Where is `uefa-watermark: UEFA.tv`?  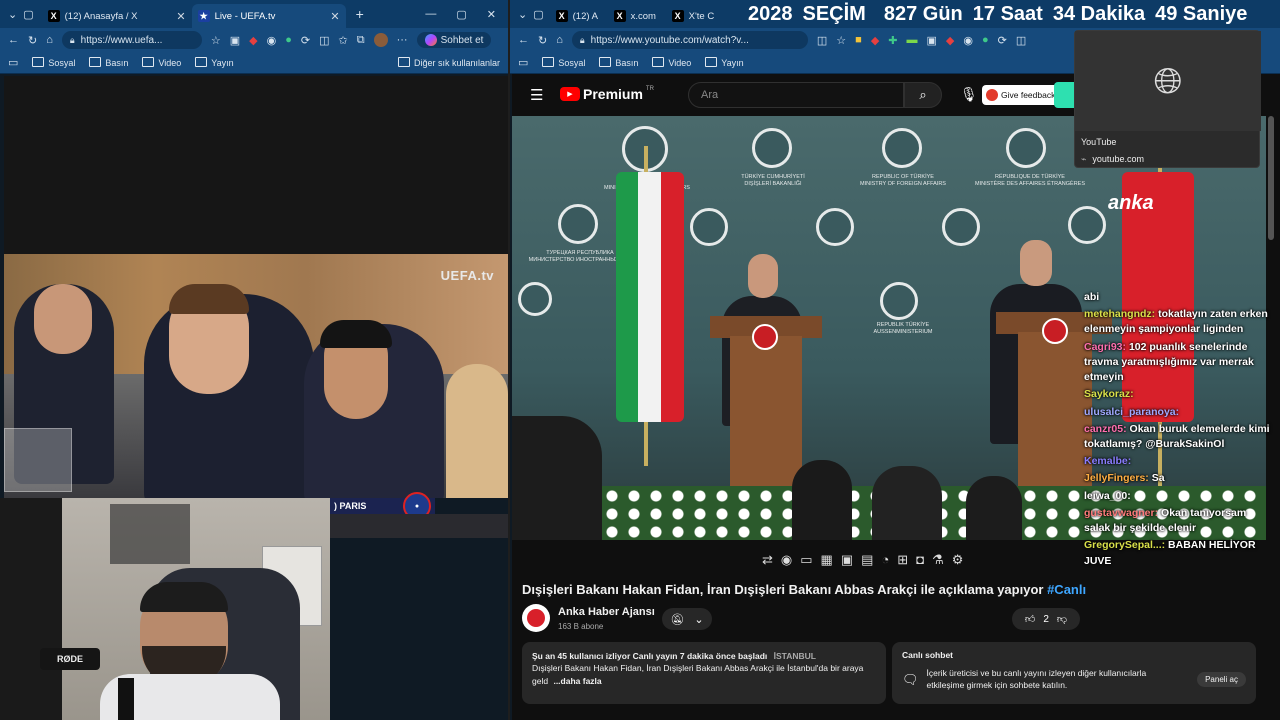 uefa-watermark: UEFA.tv is located at coordinates (467, 275).